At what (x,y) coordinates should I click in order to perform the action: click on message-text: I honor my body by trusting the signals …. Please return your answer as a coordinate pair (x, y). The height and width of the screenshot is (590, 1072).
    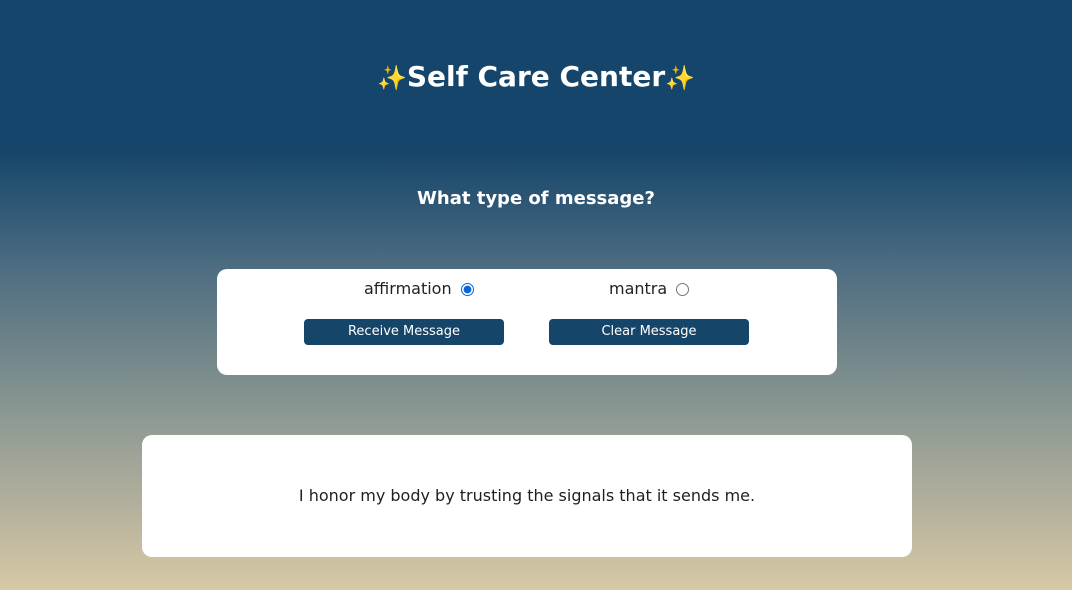
    Looking at the image, I should click on (527, 495).